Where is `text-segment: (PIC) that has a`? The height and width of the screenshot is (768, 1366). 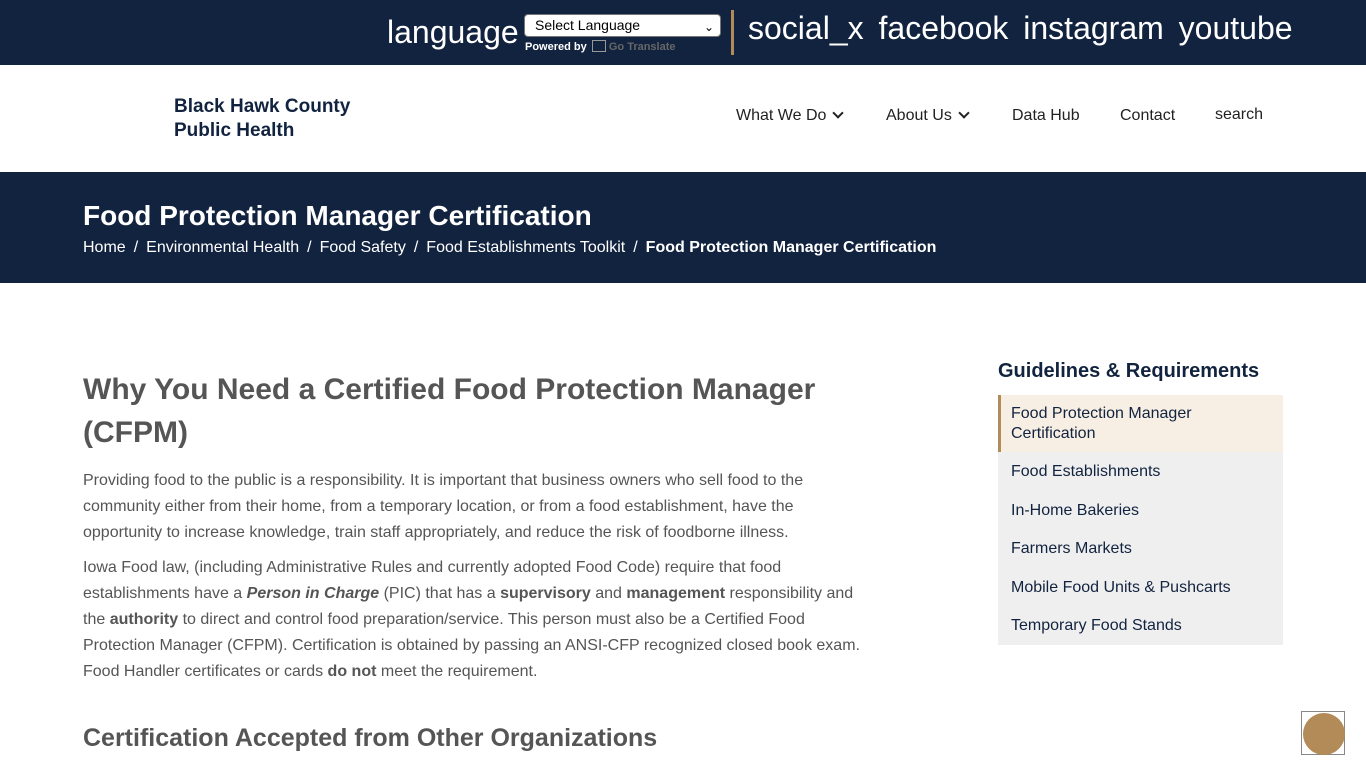 text-segment: (PIC) that has a is located at coordinates (440, 594).